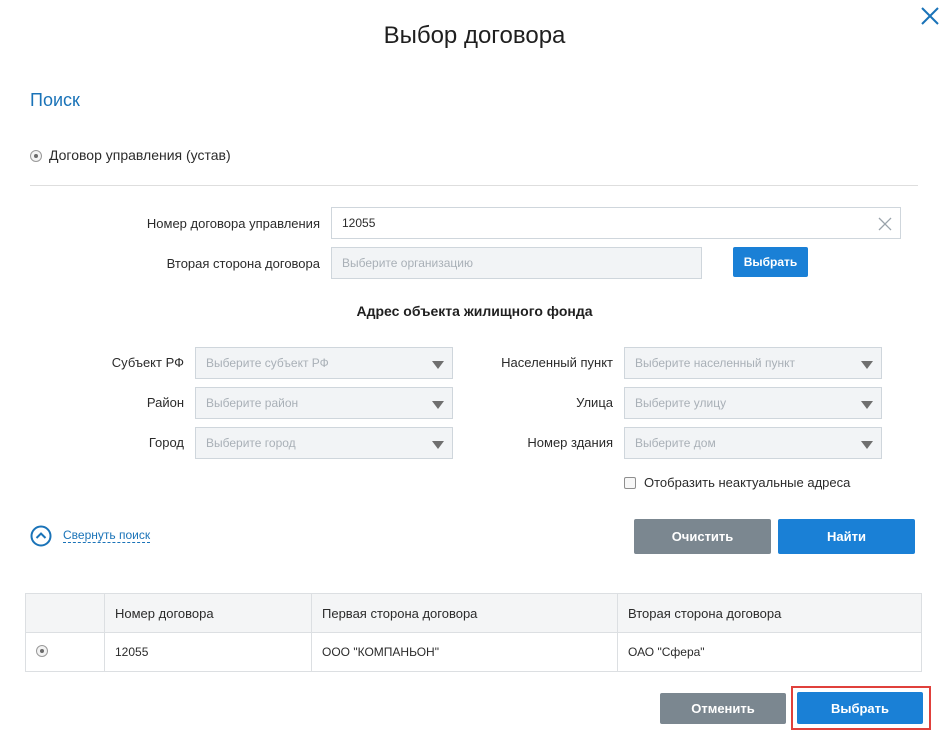 This screenshot has width=949, height=739. What do you see at coordinates (715, 363) in the screenshot?
I see `settlement-placeholder: Выберите населенный пункт` at bounding box center [715, 363].